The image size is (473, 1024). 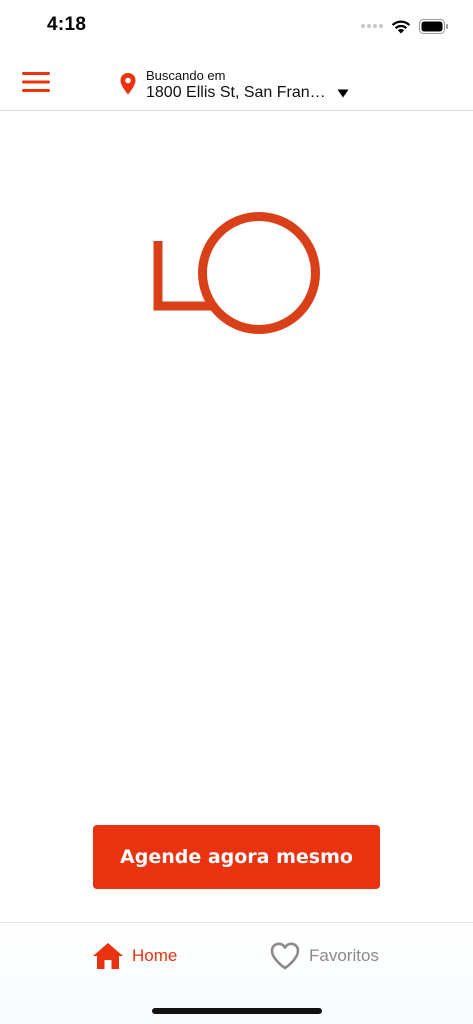 I want to click on status-icons, so click(x=405, y=26).